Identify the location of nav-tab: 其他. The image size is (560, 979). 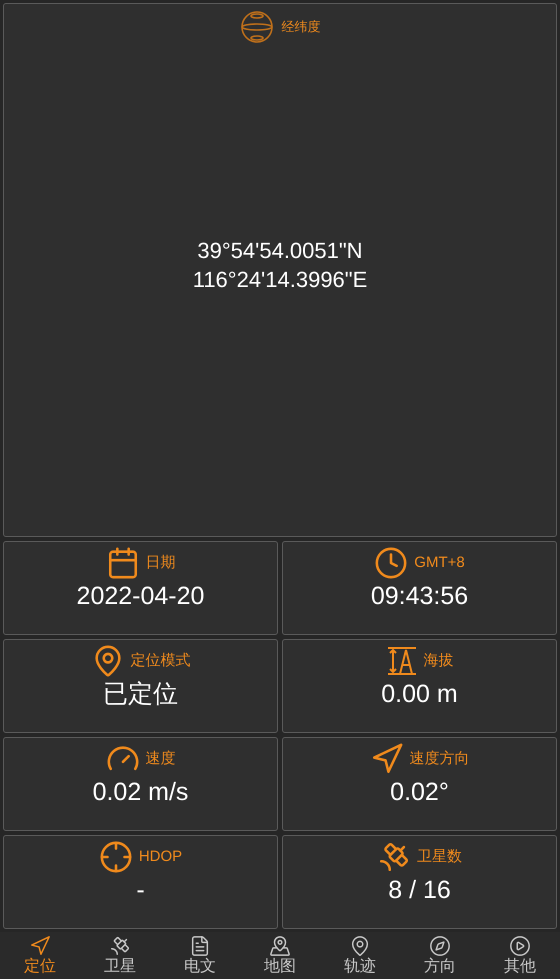
(520, 955).